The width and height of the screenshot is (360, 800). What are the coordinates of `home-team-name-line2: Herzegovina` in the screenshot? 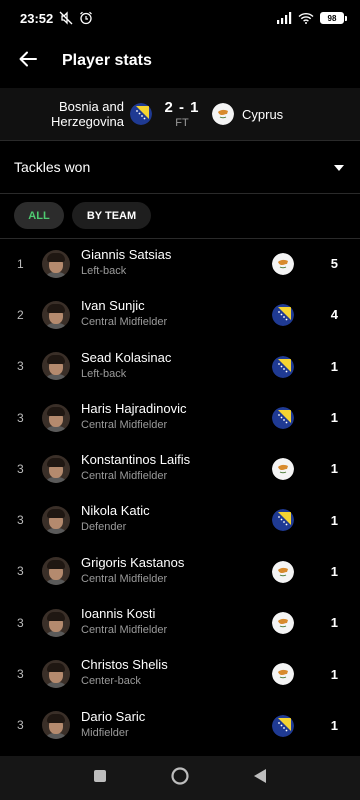 It's located at (87, 121).